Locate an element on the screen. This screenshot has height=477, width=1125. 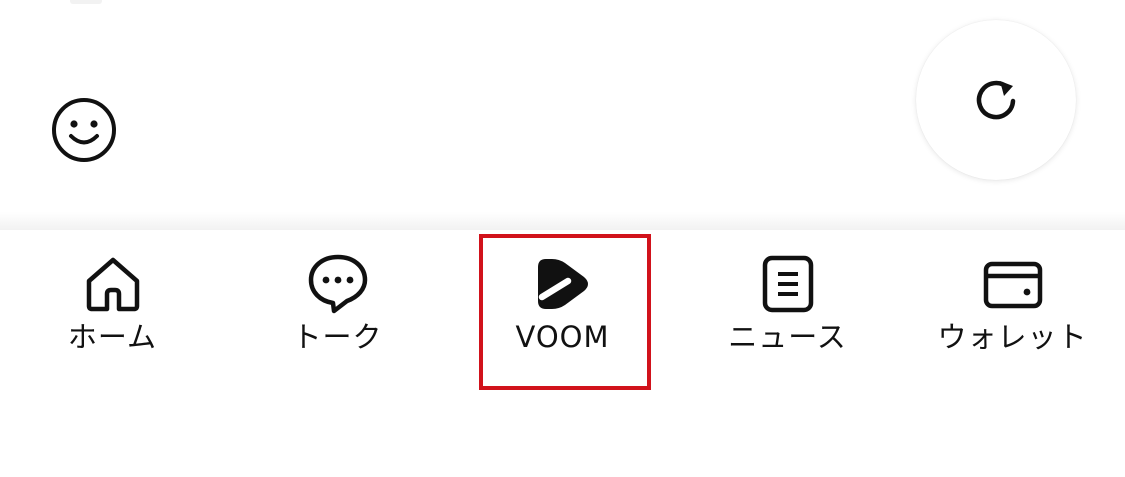
smiley-face-icon is located at coordinates (84, 130).